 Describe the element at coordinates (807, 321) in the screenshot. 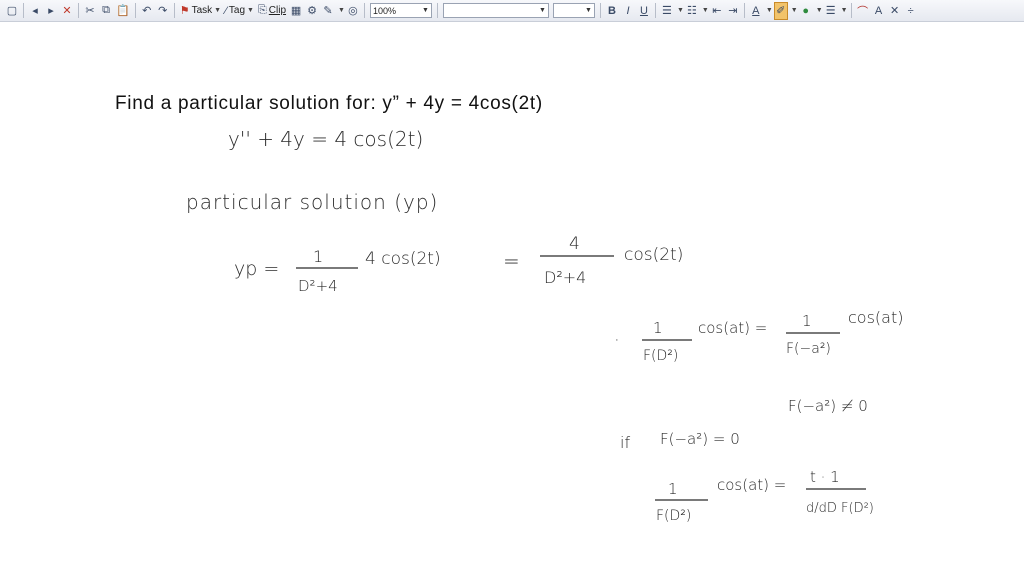

I see `r1-numerator-2: 1` at that location.